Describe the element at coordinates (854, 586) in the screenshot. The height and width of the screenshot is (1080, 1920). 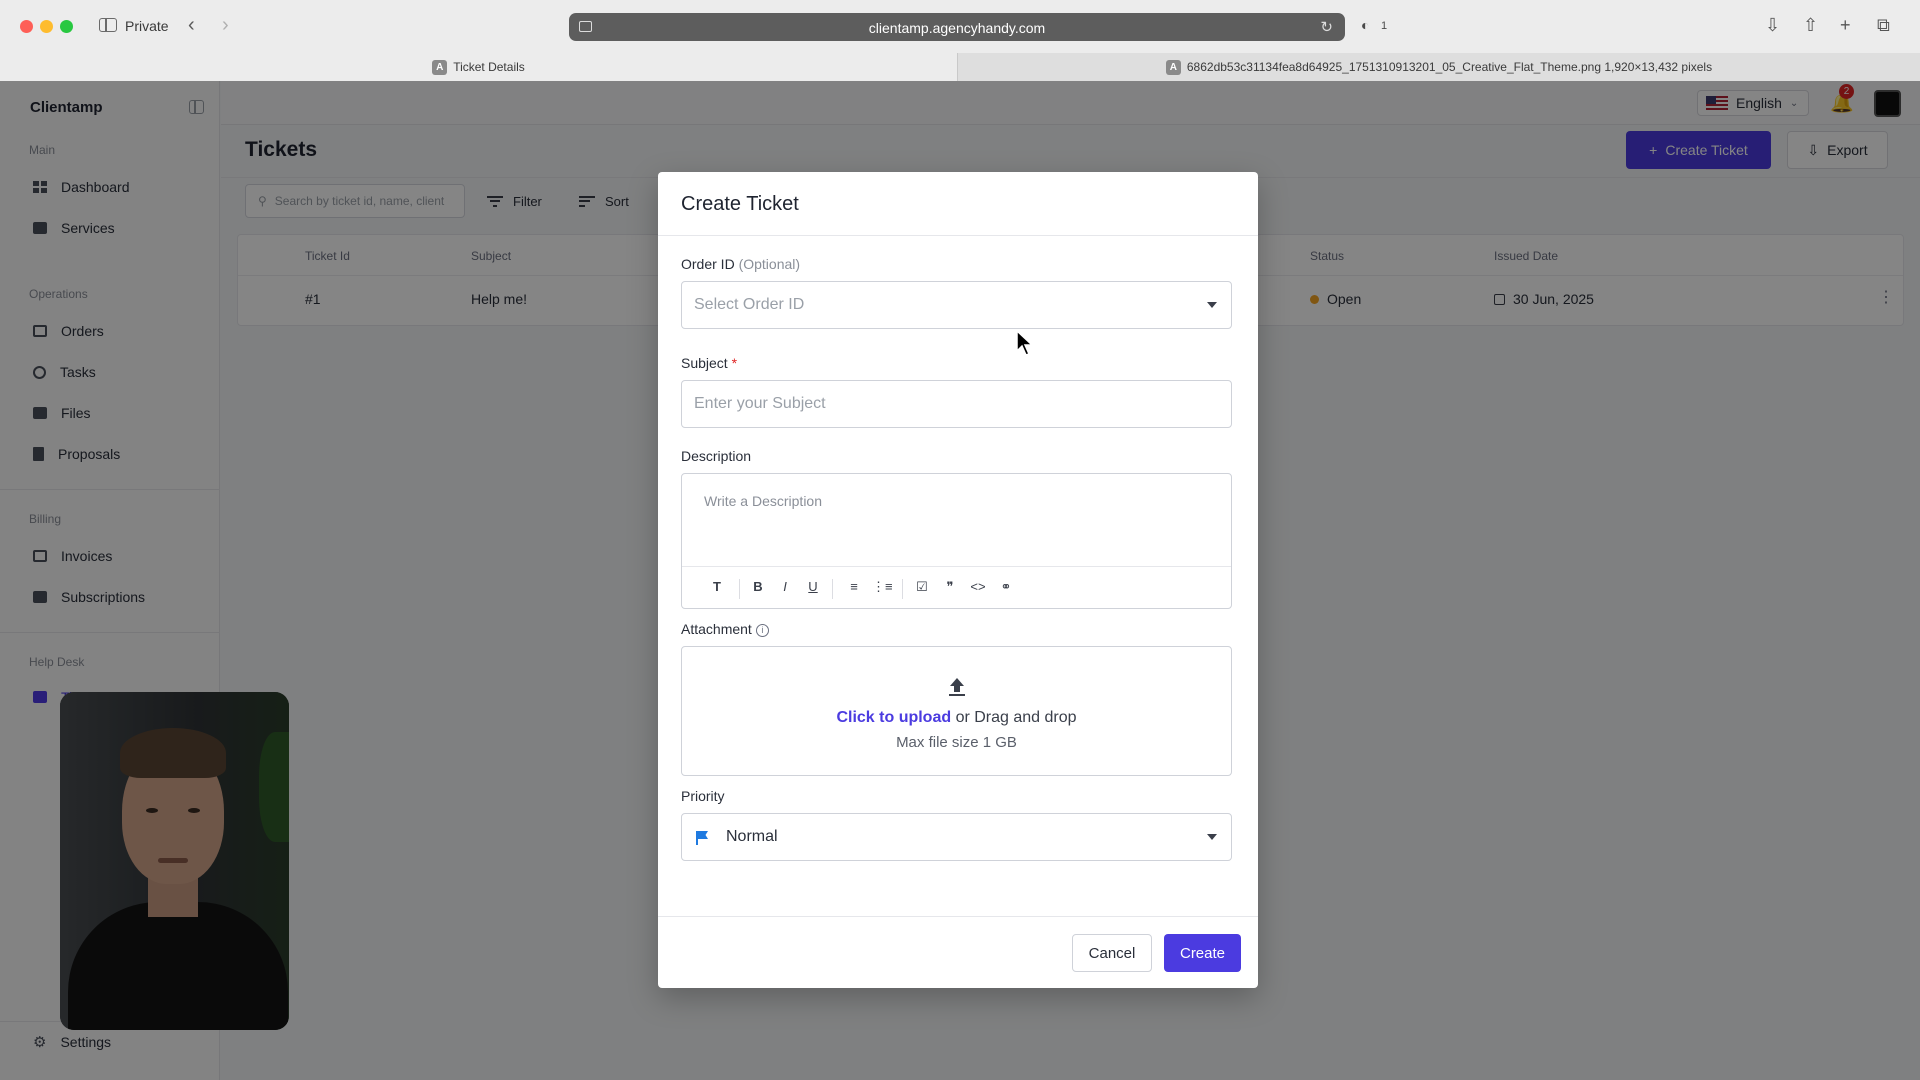
I see `ordered-list-icon: ≡` at that location.